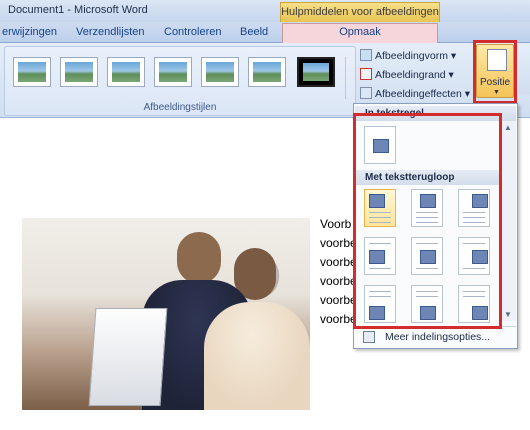 The width and height of the screenshot is (530, 430). I want to click on picture-effects-command: Afbeeldingeffecten ▾, so click(415, 95).